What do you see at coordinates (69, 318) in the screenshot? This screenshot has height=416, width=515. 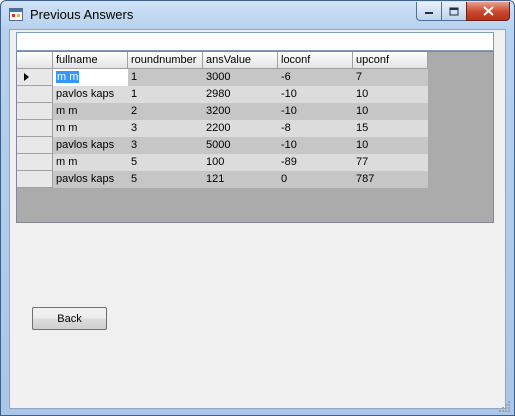 I see `back-button: Back` at bounding box center [69, 318].